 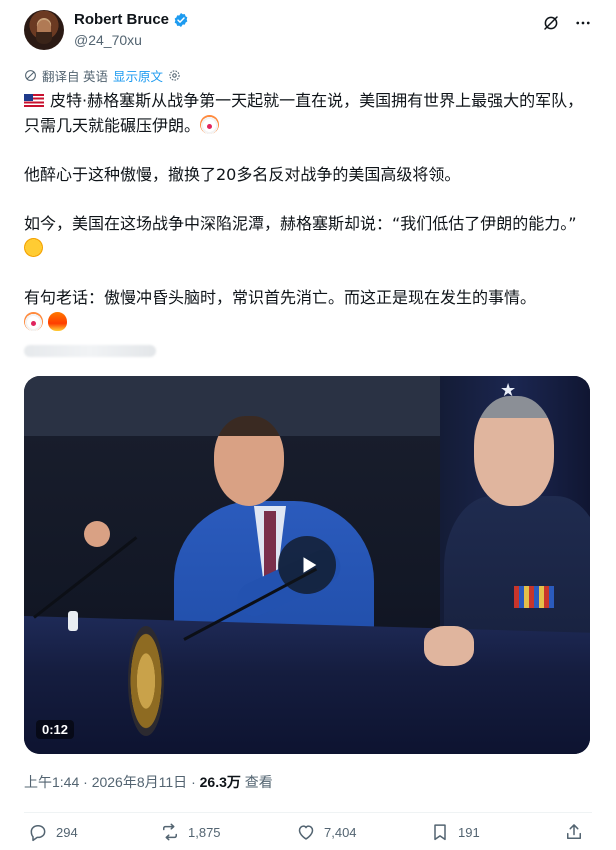 I want to click on settings-icon, so click(x=174, y=75).